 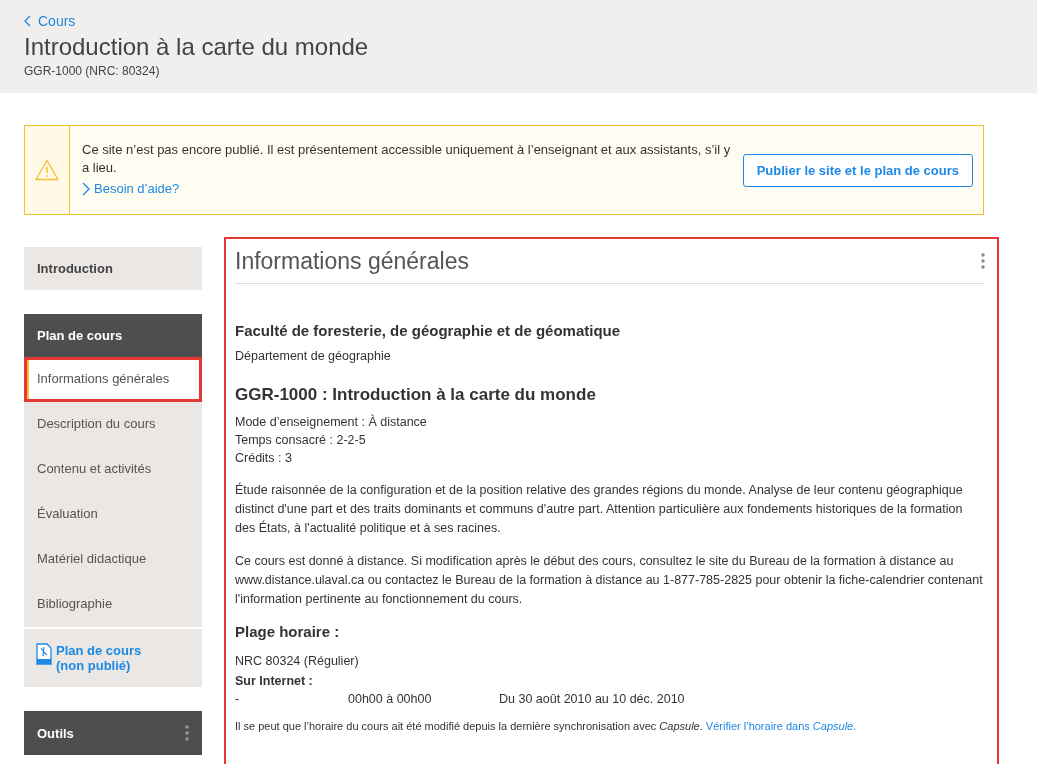 What do you see at coordinates (331, 422) in the screenshot?
I see `course-detail: Mode d’enseignement : À distance` at bounding box center [331, 422].